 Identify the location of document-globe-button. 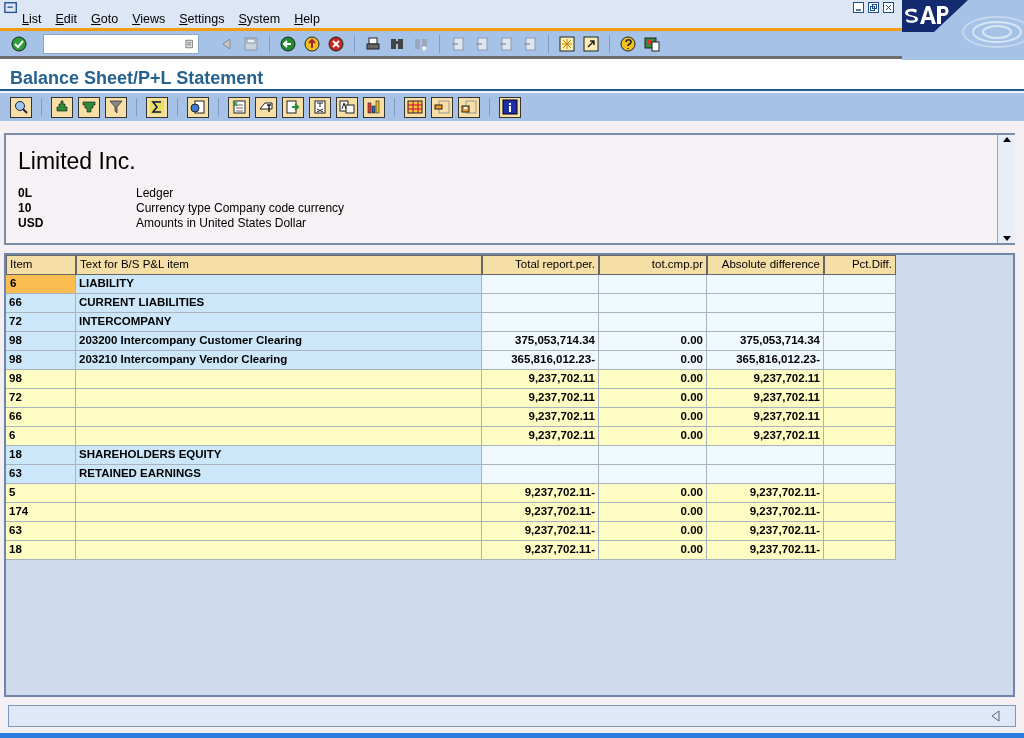
(198, 107).